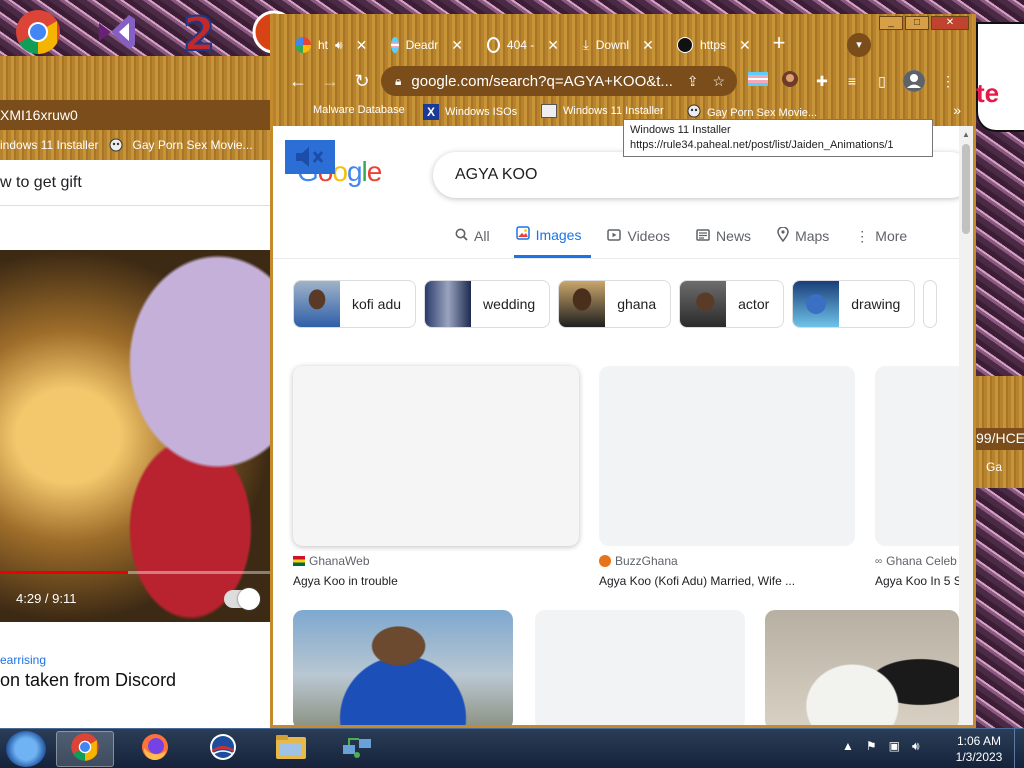 The image size is (1024, 768). I want to click on result-title: Agya Koo in trouble, so click(436, 581).